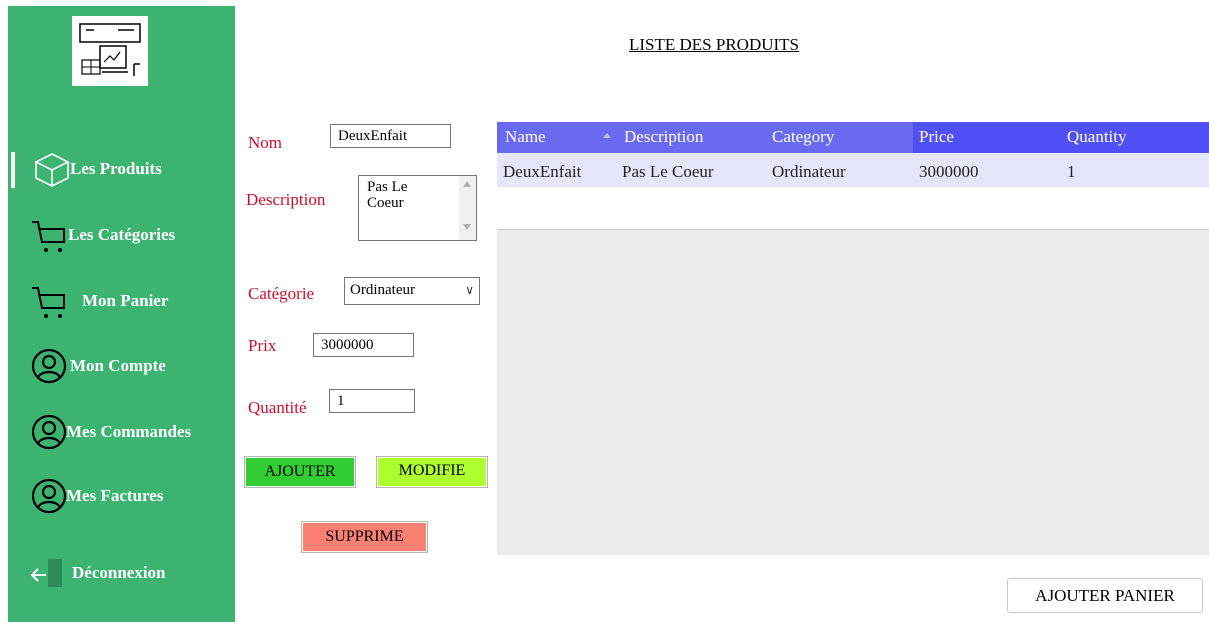 The image size is (1209, 622). I want to click on chevron-down-icon: ∨, so click(469, 290).